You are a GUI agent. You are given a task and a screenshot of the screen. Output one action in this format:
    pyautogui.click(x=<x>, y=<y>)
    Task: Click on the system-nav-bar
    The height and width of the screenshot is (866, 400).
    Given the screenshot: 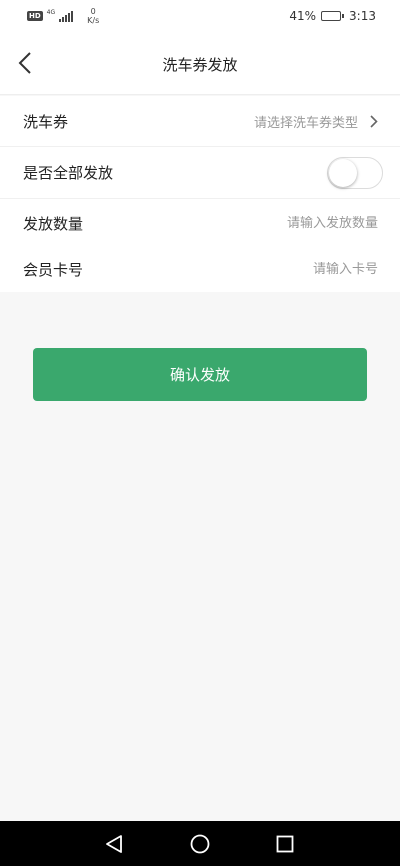 What is the action you would take?
    pyautogui.click(x=200, y=843)
    